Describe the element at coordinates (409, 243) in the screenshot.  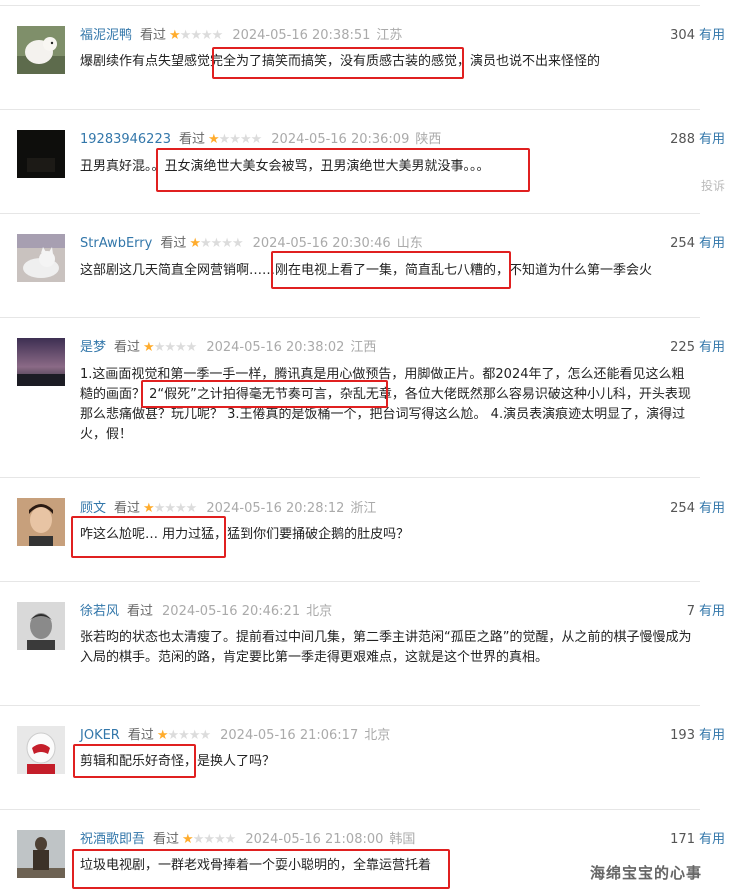
I see `review-location: 山东` at that location.